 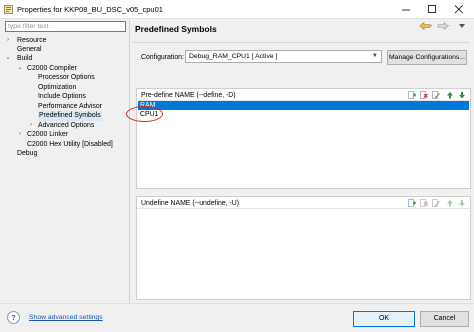 What do you see at coordinates (70, 116) in the screenshot?
I see `sidebar-item-label: Predefined Symbols` at bounding box center [70, 116].